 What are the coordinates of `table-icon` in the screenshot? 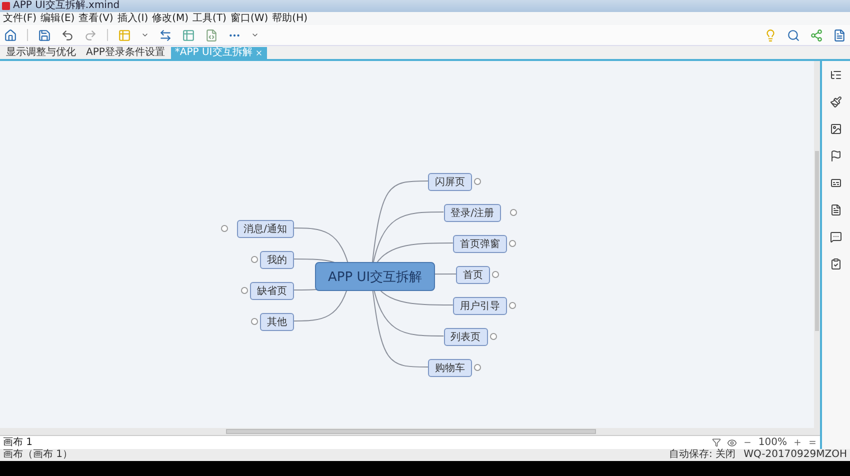 It's located at (188, 35).